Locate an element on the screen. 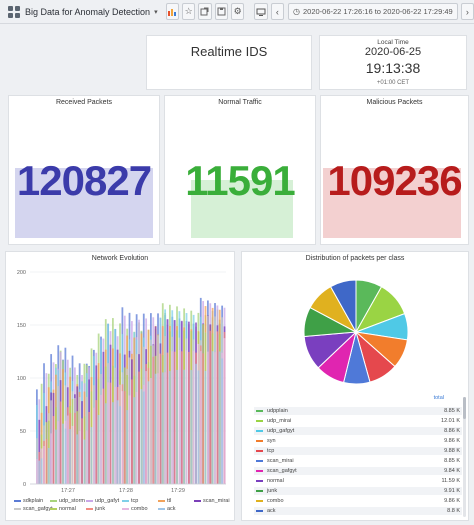 This screenshot has width=474, height=525. legend-label: udp_mirai is located at coordinates (279, 421).